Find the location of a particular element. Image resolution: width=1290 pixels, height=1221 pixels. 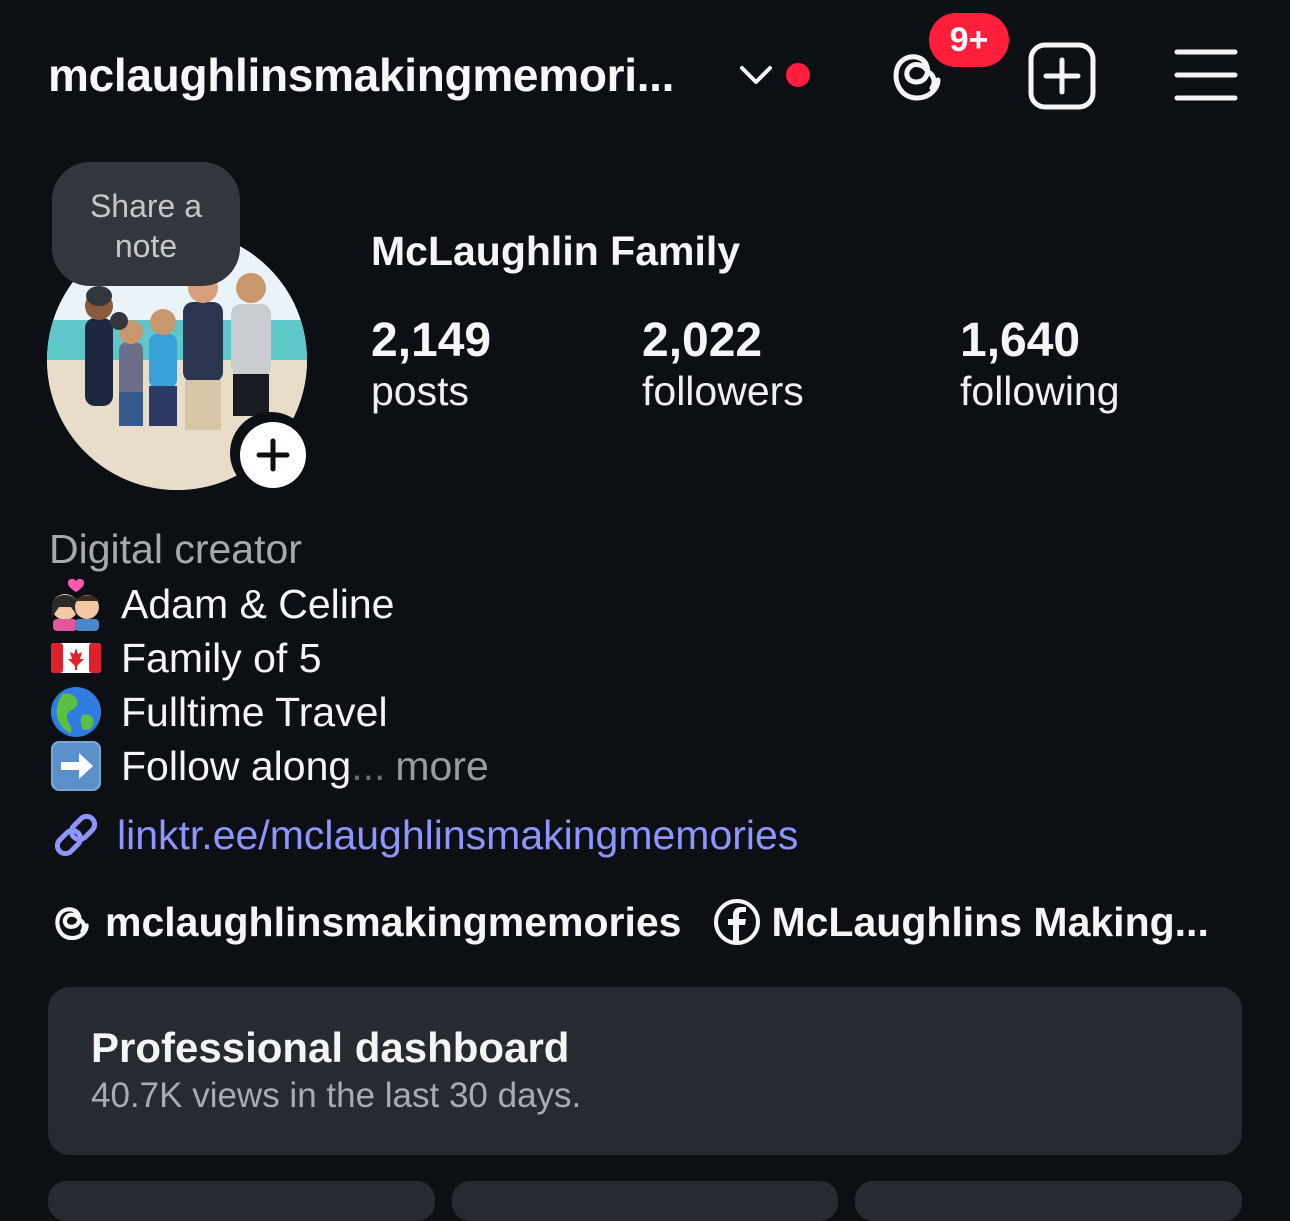

stat-posts: 2,149 posts is located at coordinates (431, 364).